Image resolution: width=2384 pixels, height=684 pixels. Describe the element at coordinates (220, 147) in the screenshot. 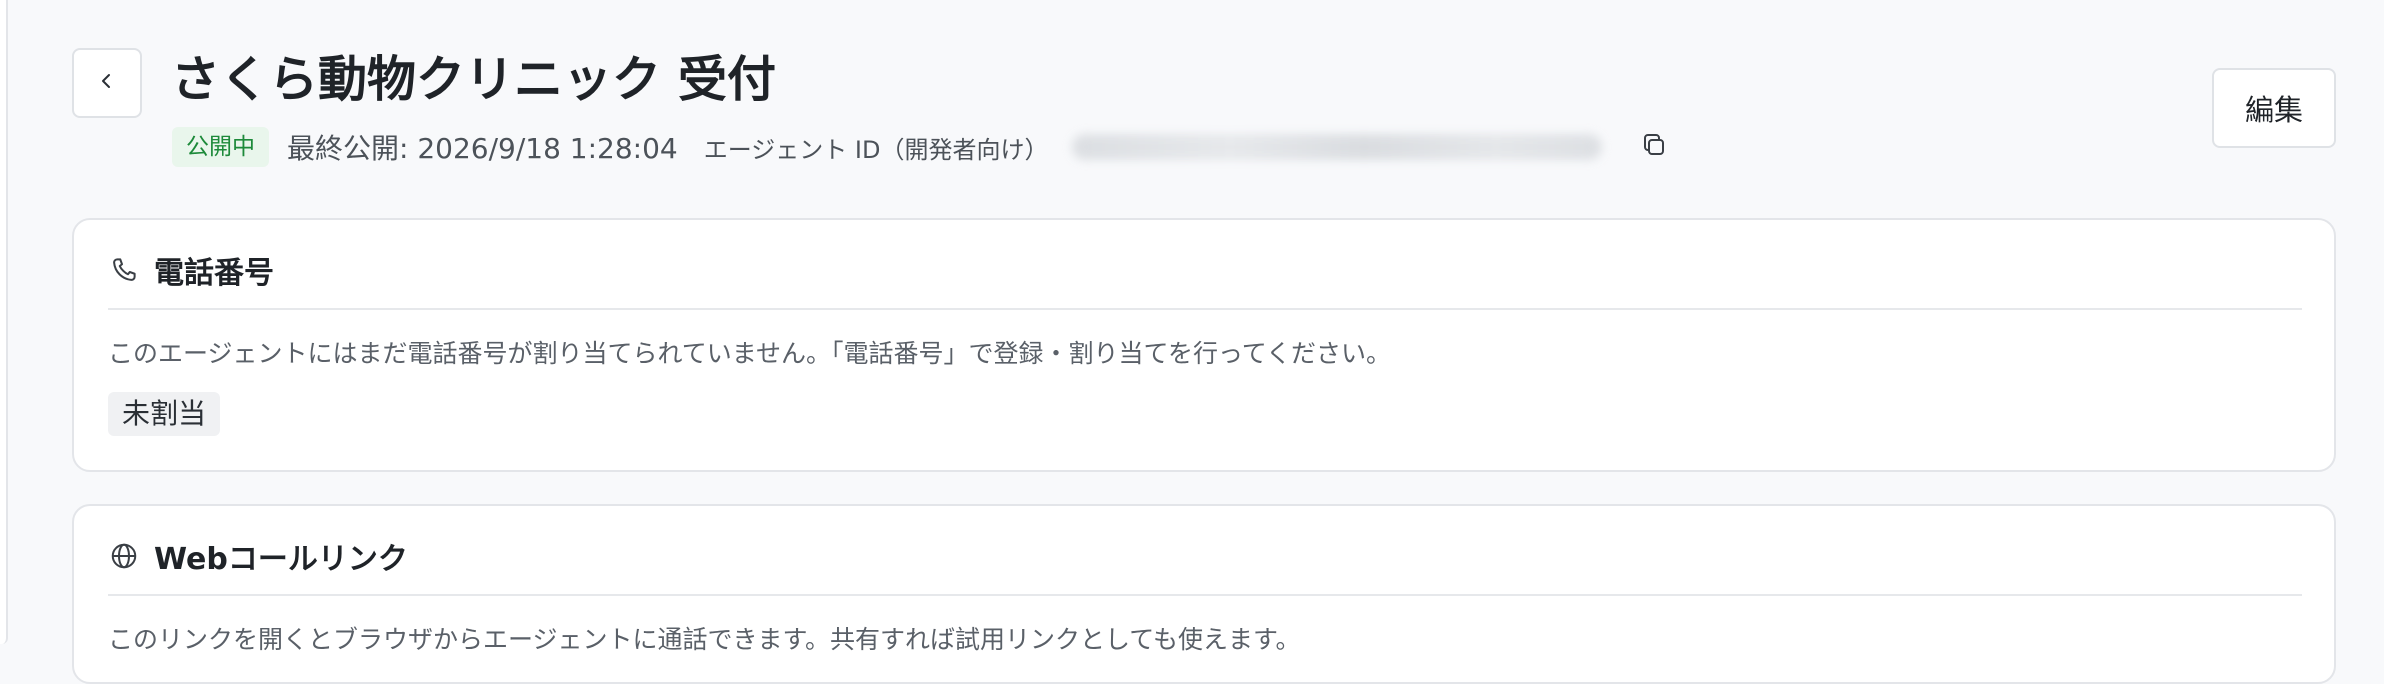

I see `status-badge: 公開中` at that location.